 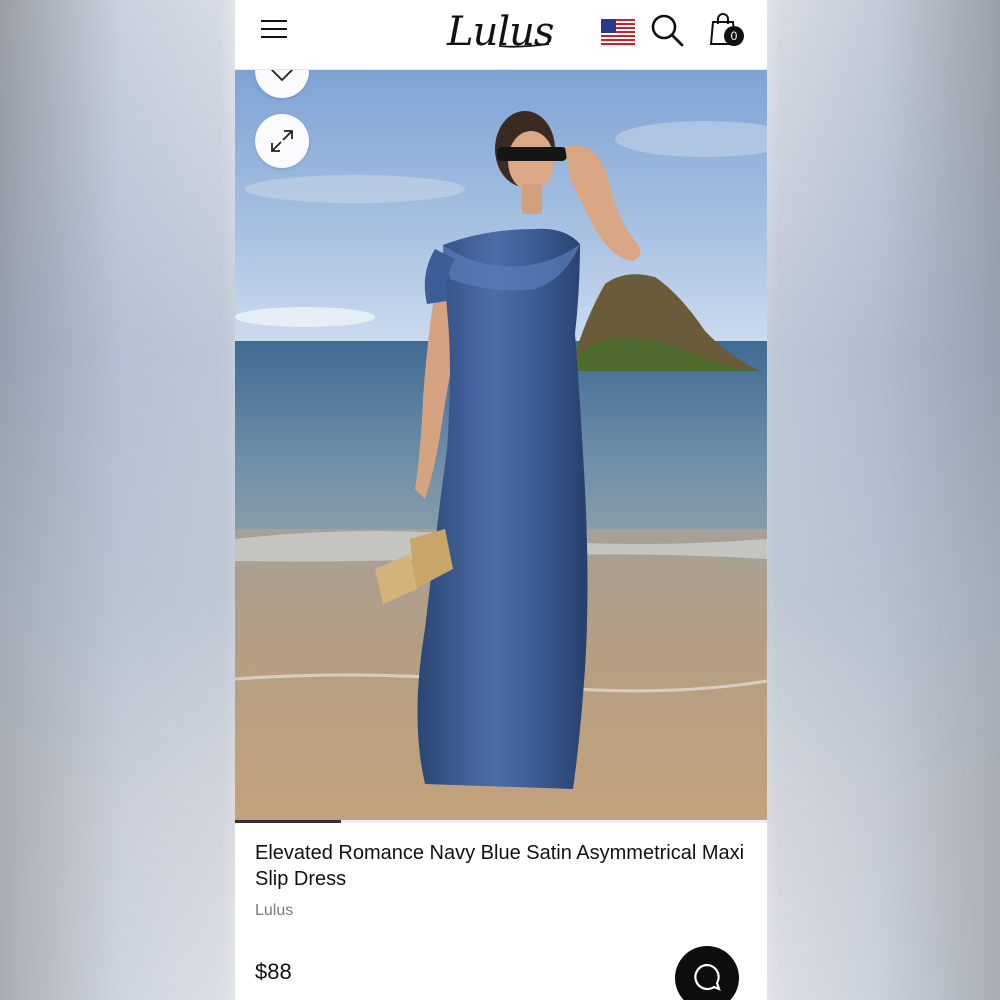 What do you see at coordinates (274, 911) in the screenshot?
I see `product-brand: Lulus` at bounding box center [274, 911].